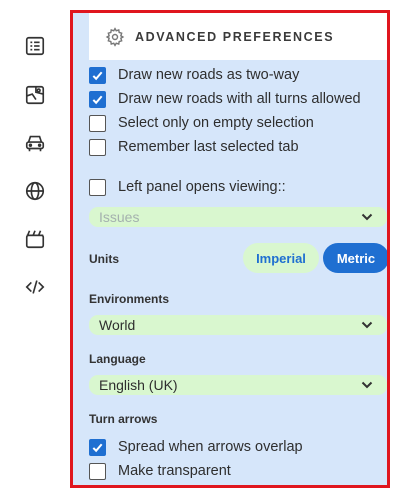 The height and width of the screenshot is (496, 402). I want to click on code-icon, so click(35, 287).